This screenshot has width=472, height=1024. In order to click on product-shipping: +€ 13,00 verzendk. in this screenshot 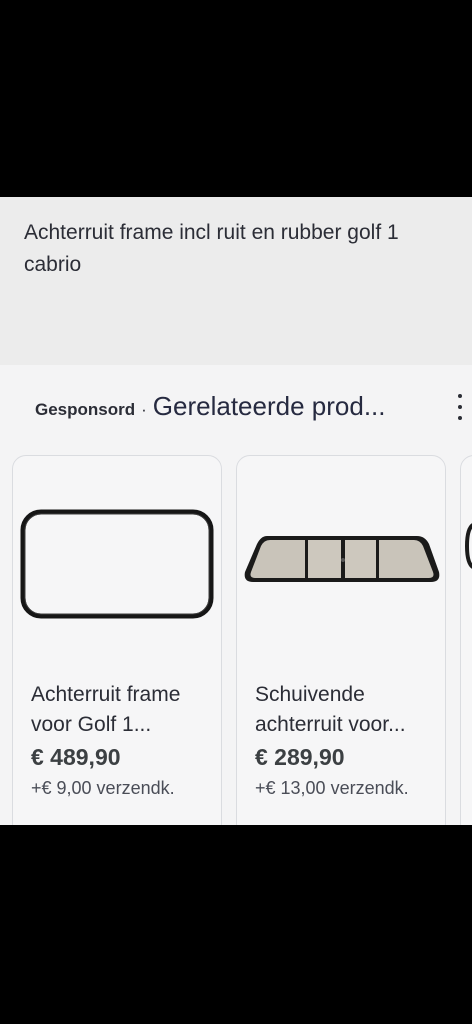, I will do `click(332, 788)`.